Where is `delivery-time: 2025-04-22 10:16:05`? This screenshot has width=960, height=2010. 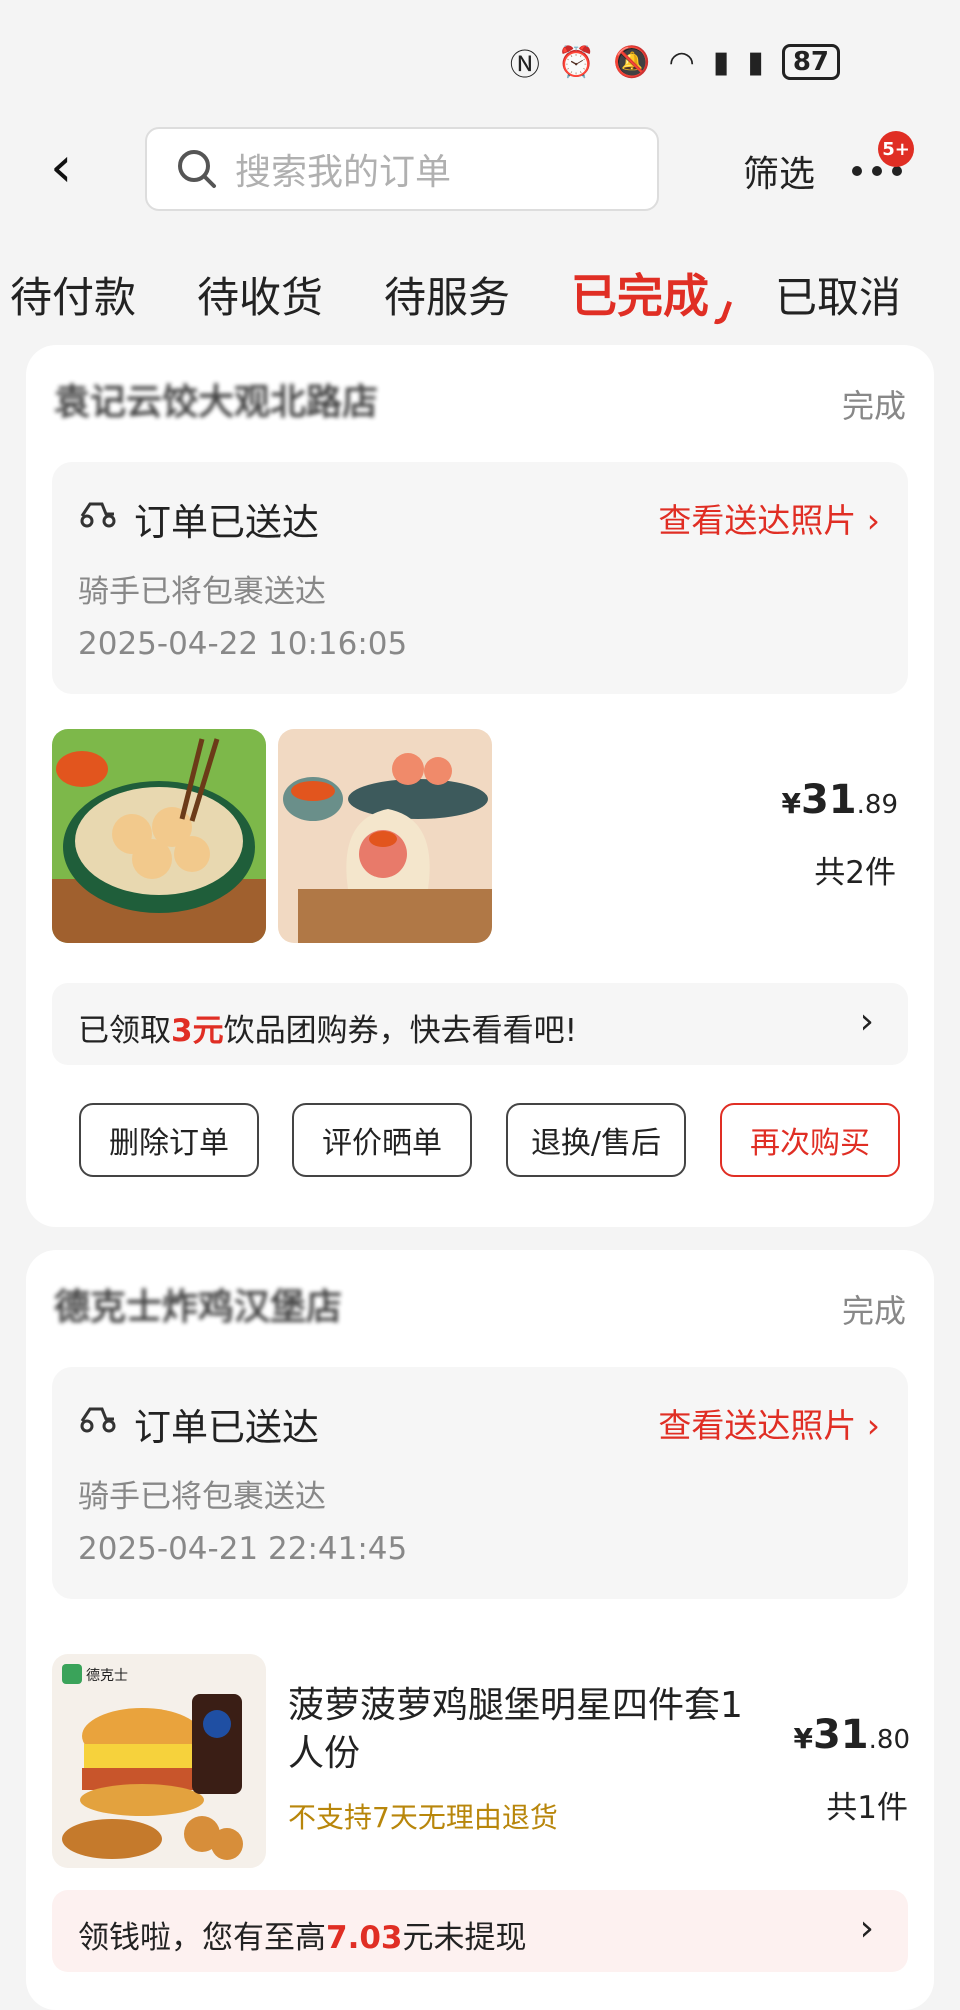 delivery-time: 2025-04-22 10:16:05 is located at coordinates (243, 644).